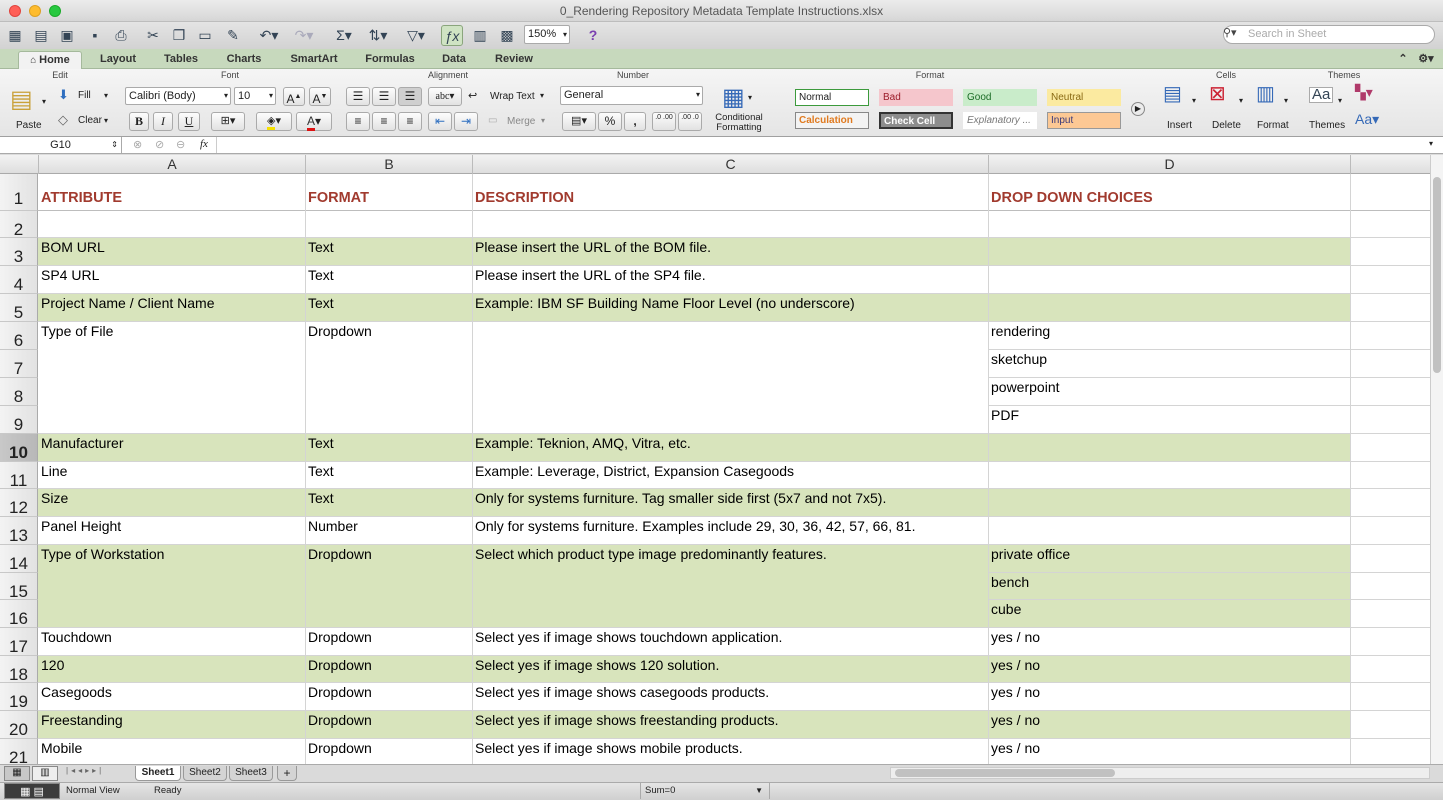 This screenshot has width=1443, height=800. What do you see at coordinates (19, 642) in the screenshot?
I see `row-header: 17` at bounding box center [19, 642].